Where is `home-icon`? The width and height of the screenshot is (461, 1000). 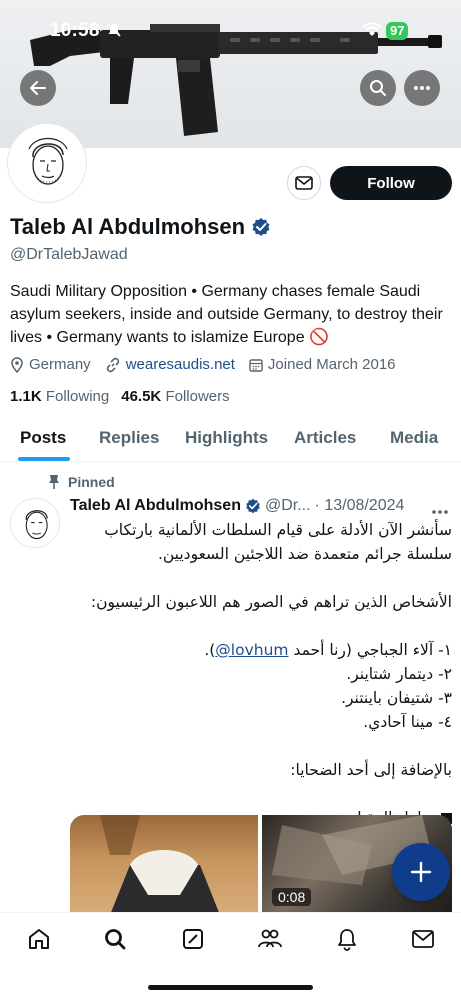 home-icon is located at coordinates (39, 939).